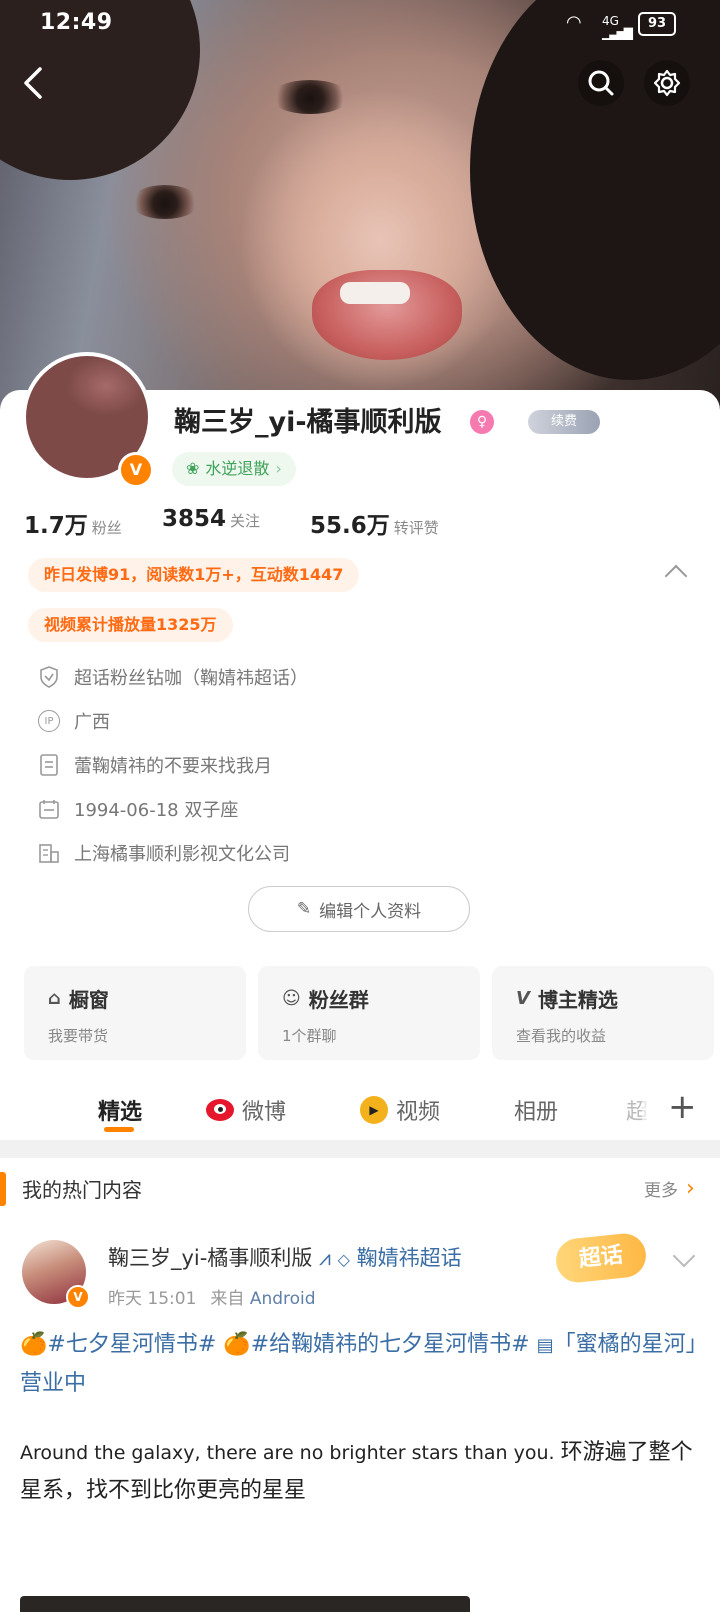 The height and width of the screenshot is (1612, 720). I want to click on cover-hair-shape, so click(595, 190).